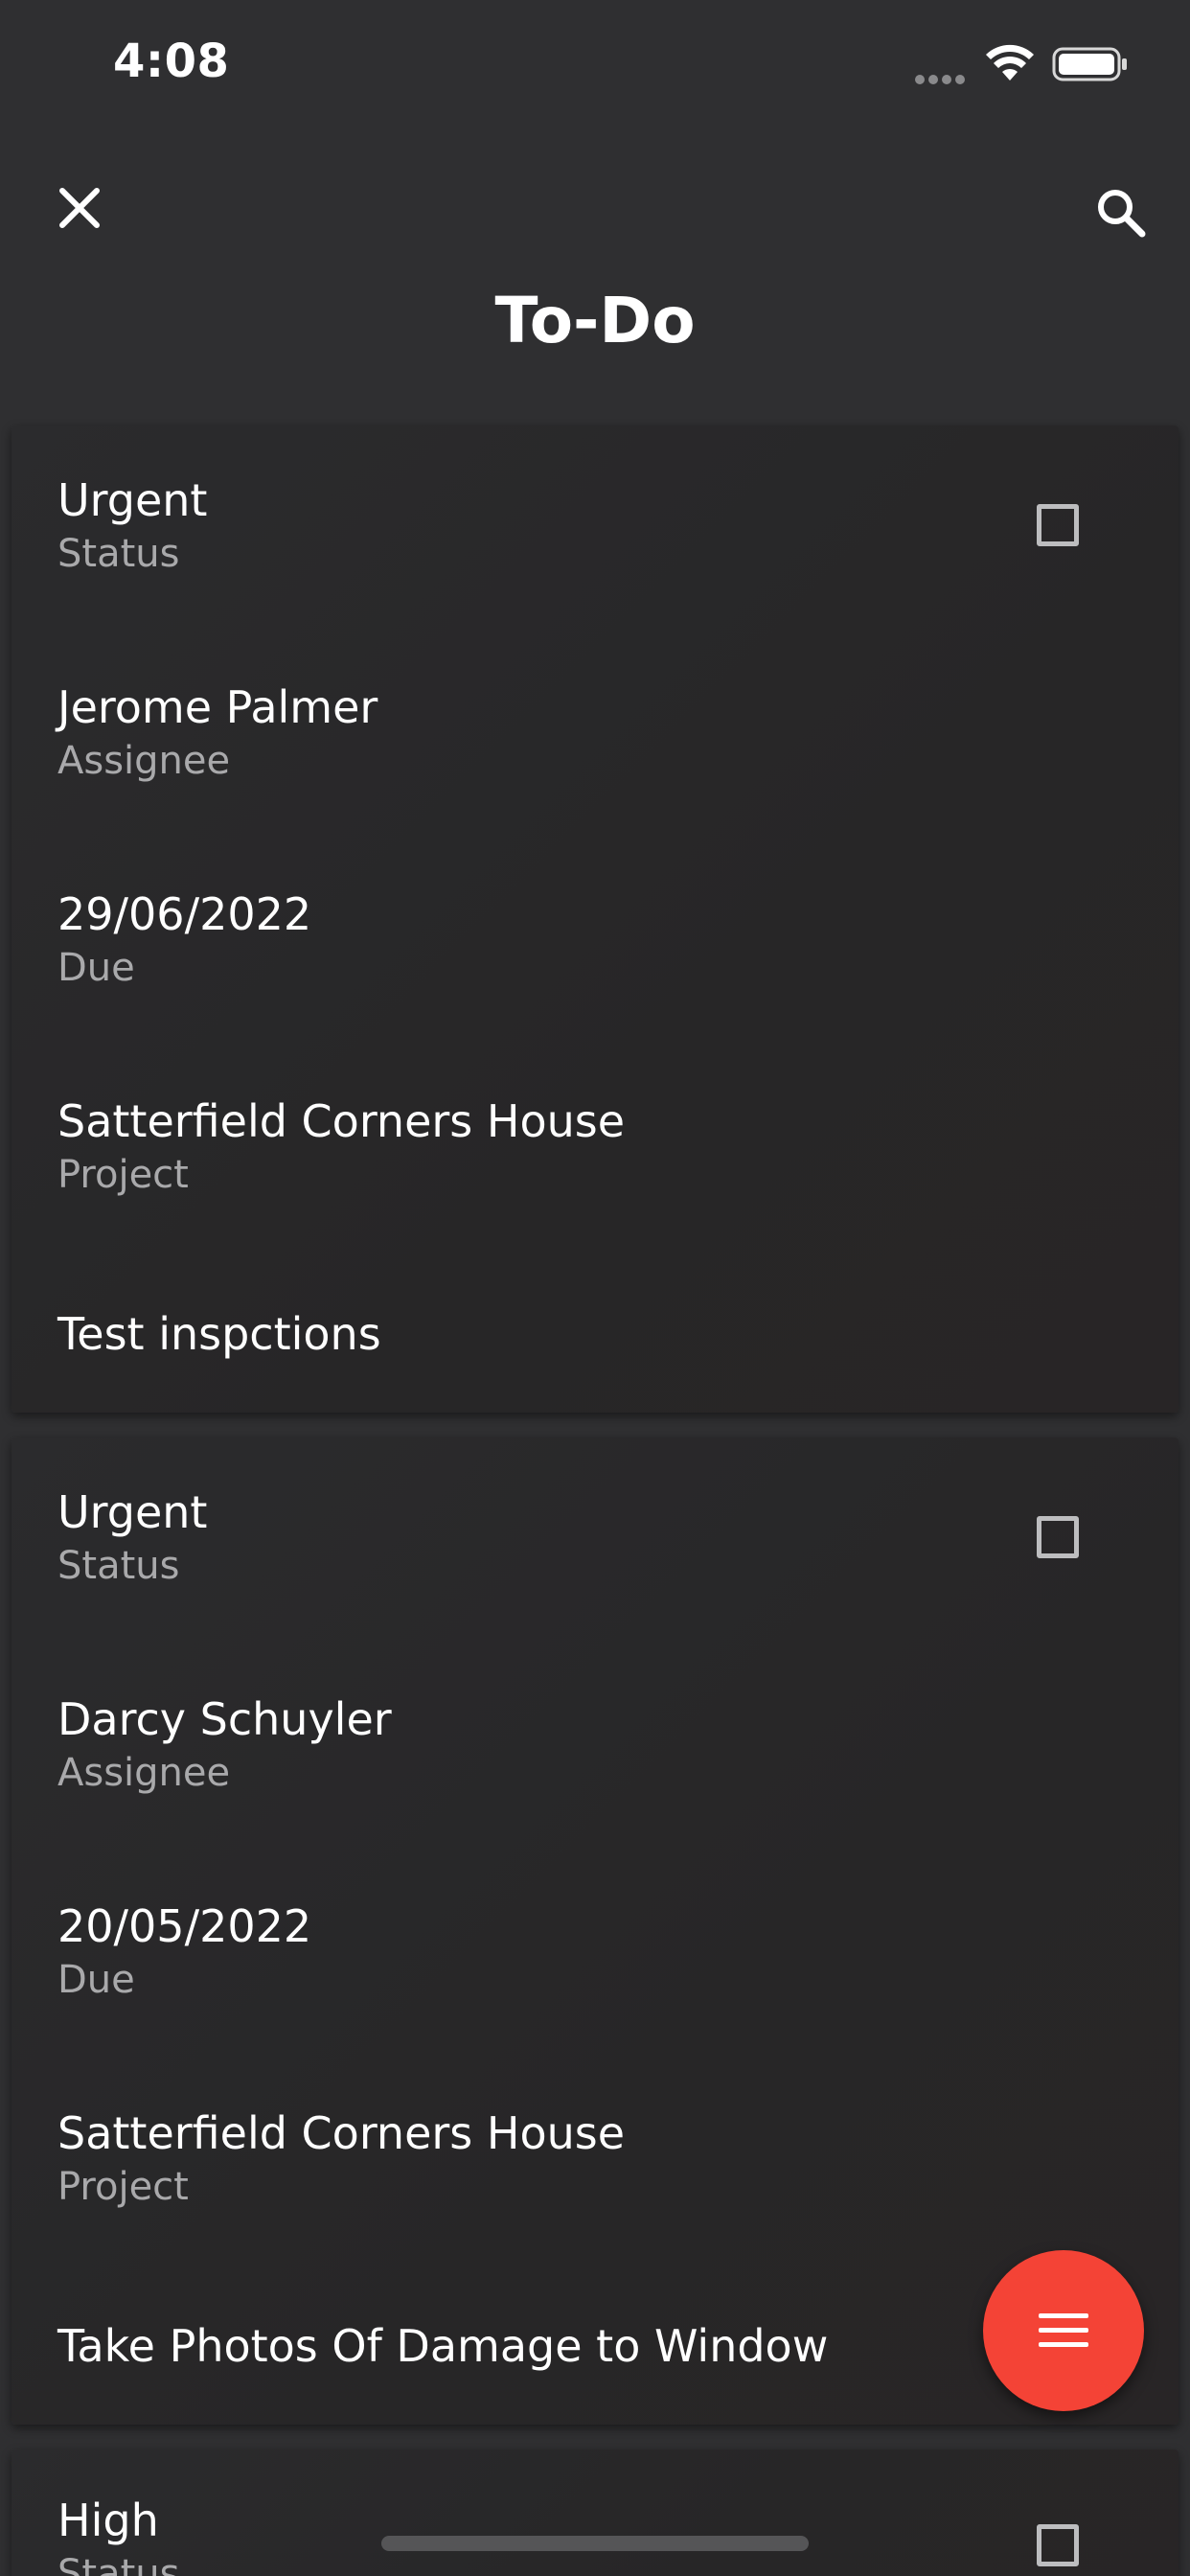  I want to click on status-time: 4:08, so click(171, 61).